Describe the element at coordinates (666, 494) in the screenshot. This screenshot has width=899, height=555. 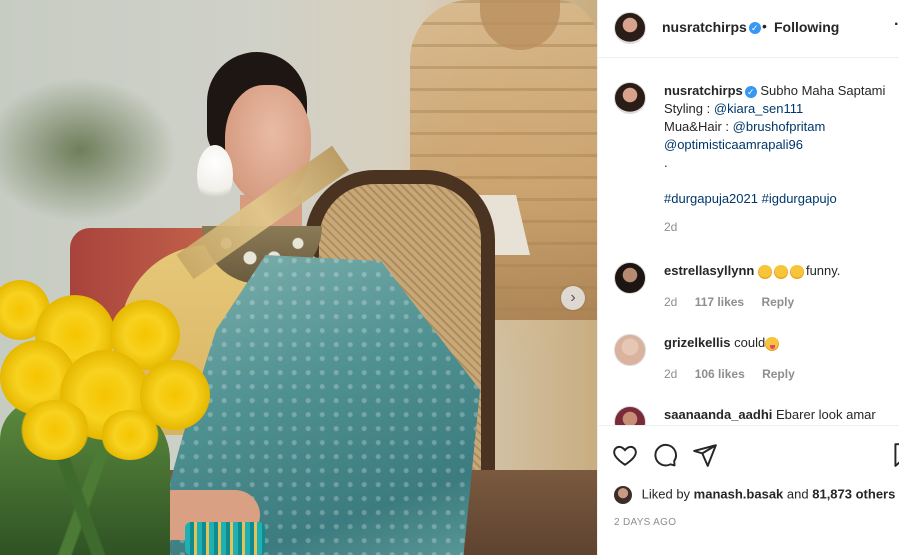
I see `liked-by-prefix: Liked by` at that location.